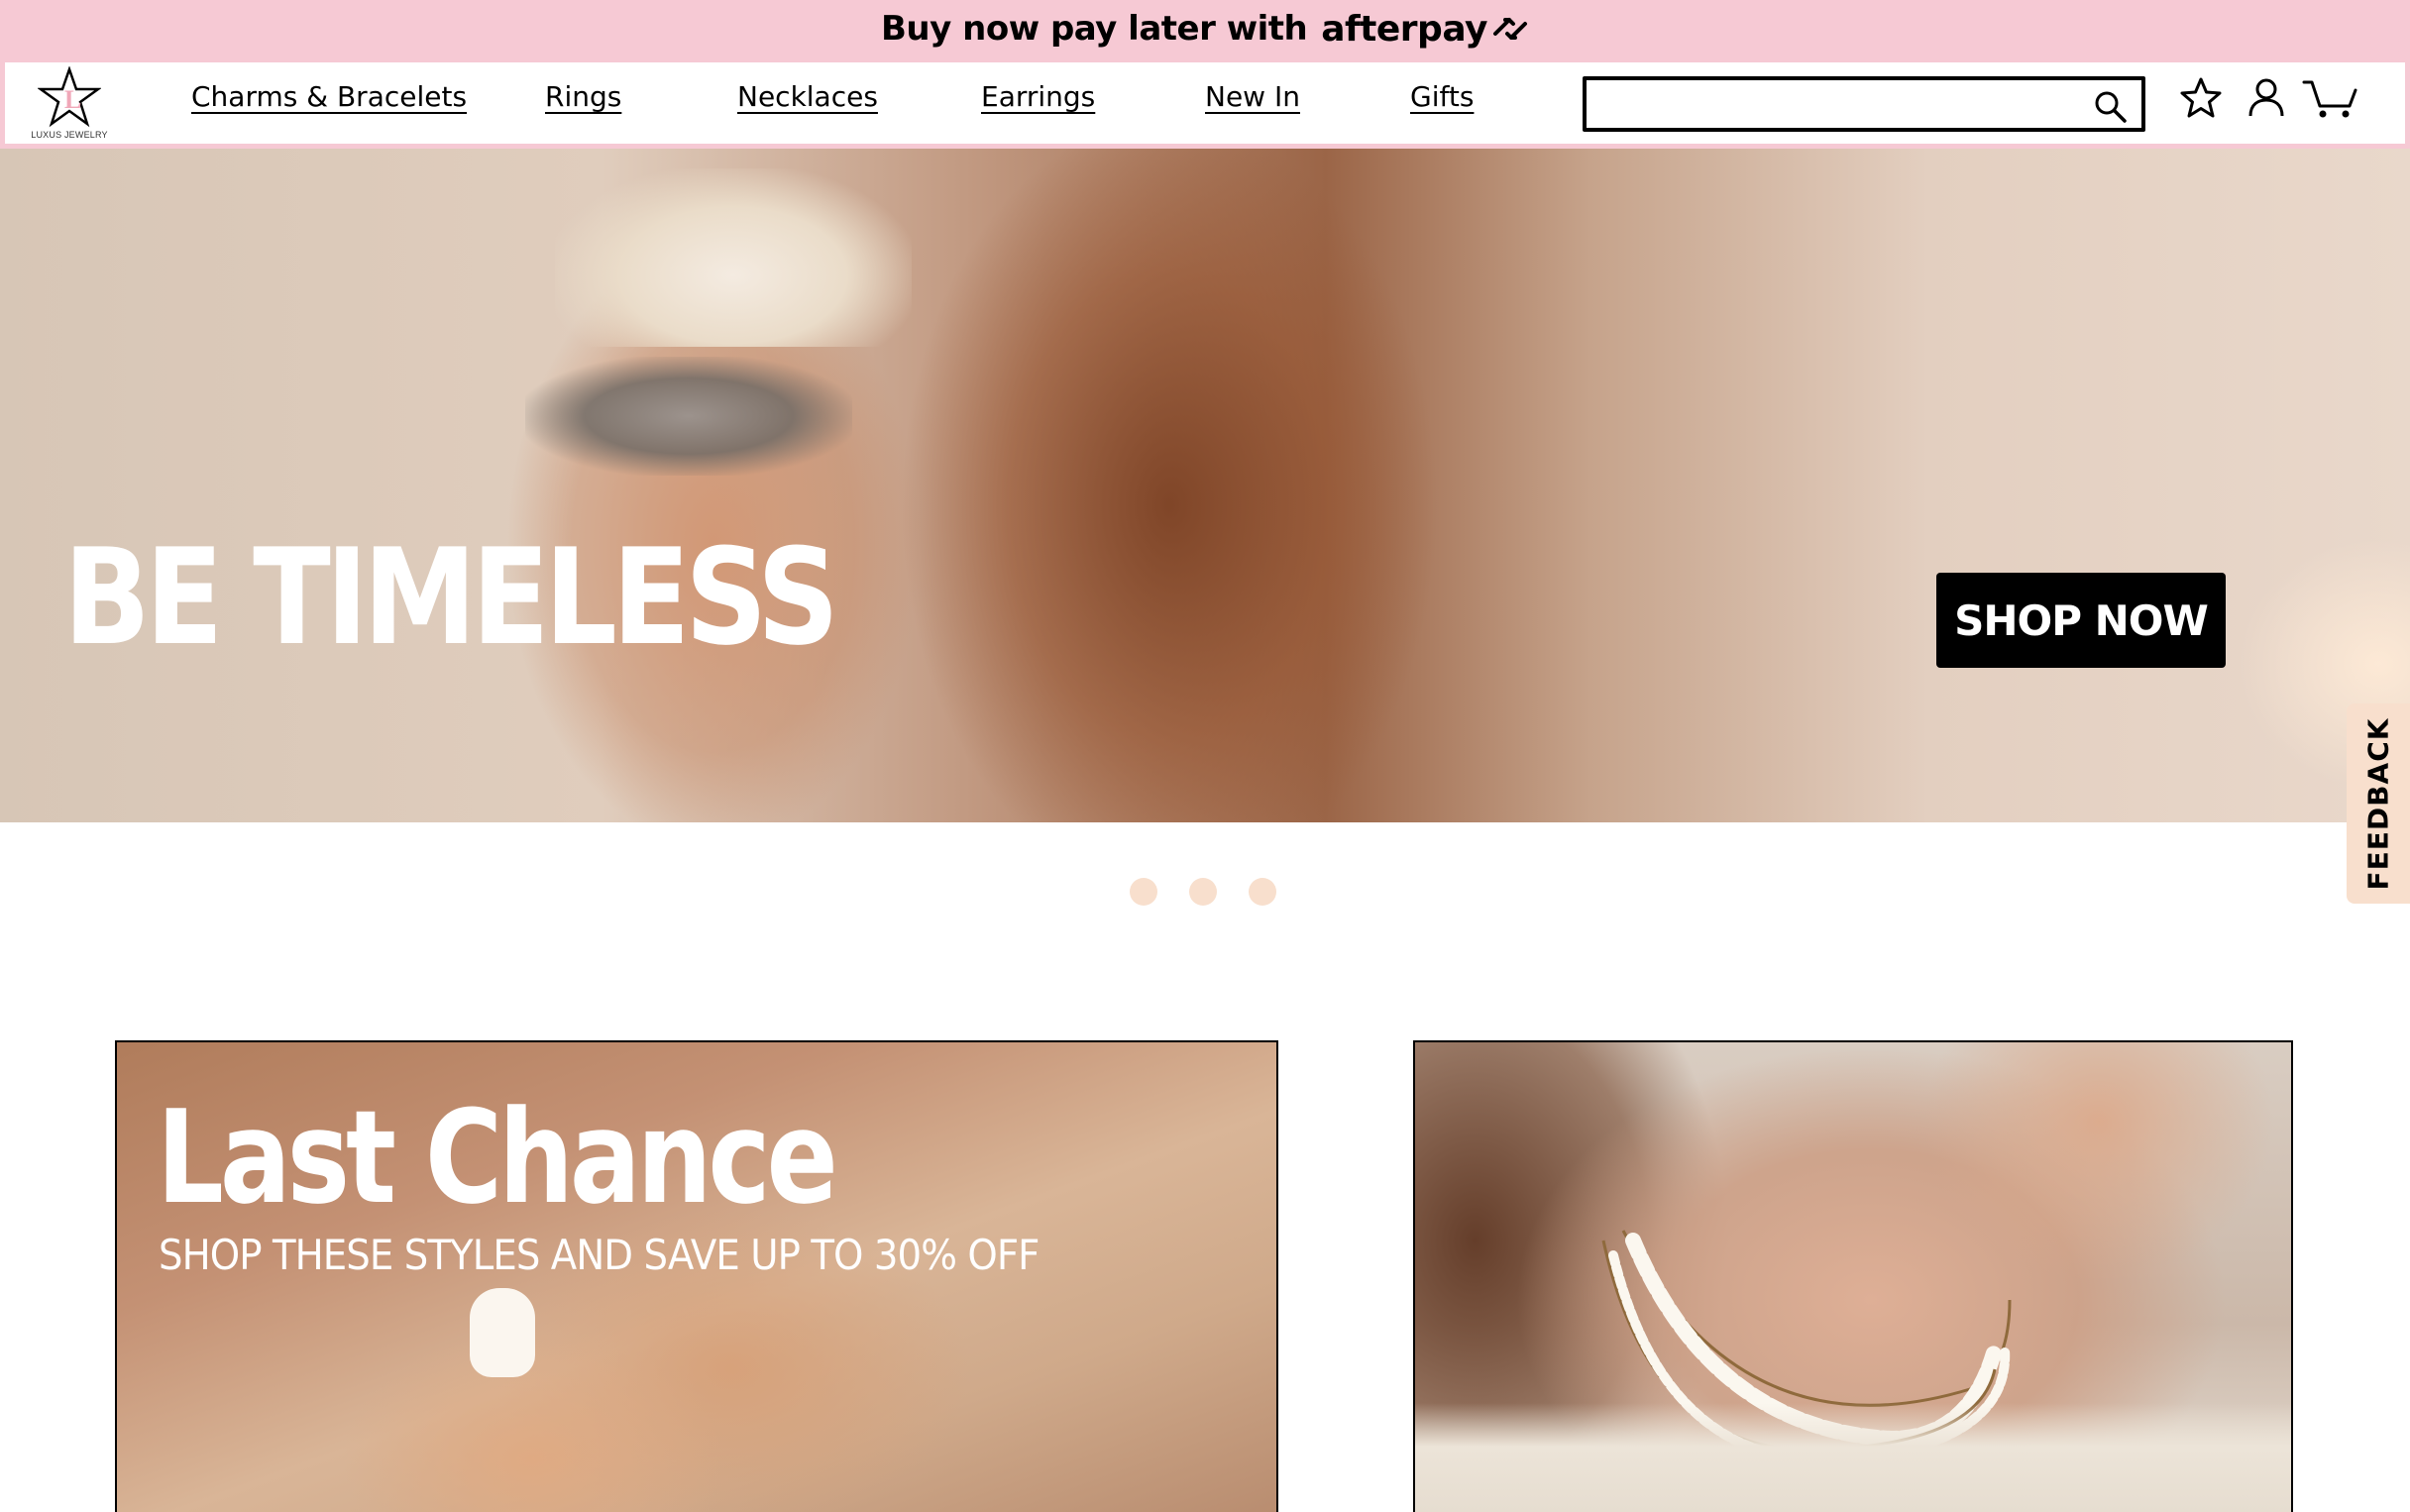 This screenshot has height=1512, width=2410. I want to click on site-logo: L LUXUS JEWELRY, so click(69, 104).